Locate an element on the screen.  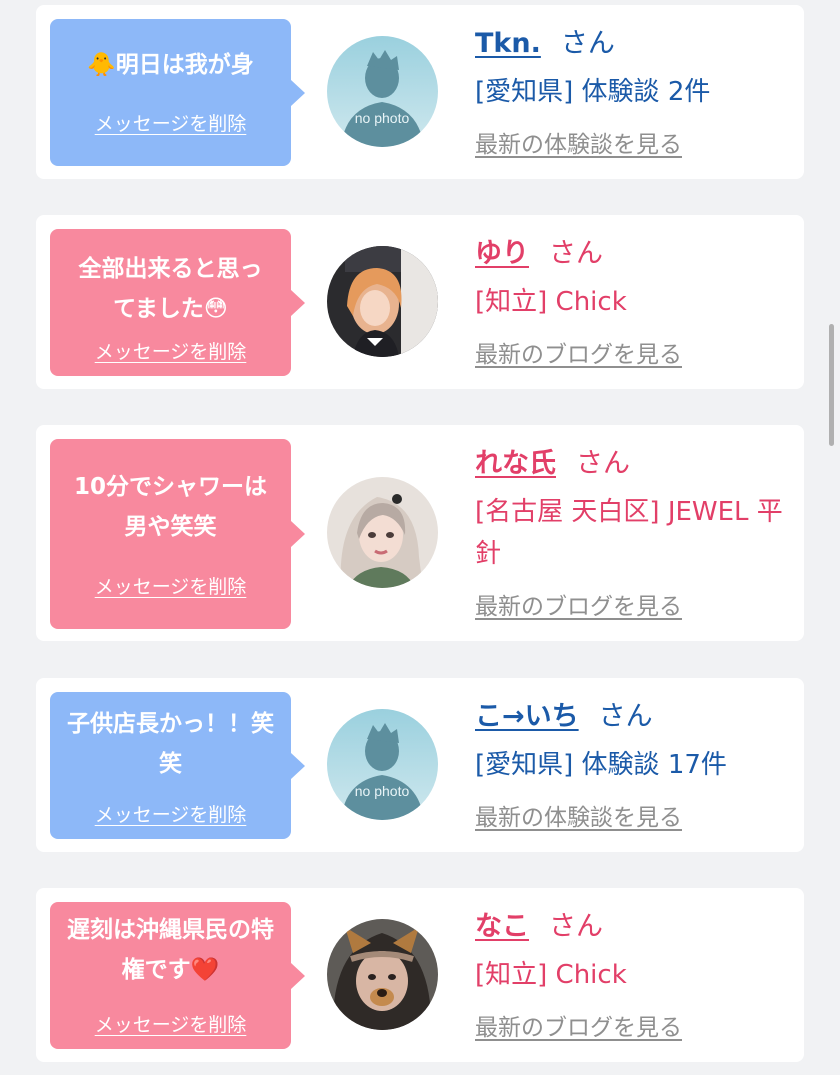
sender-detail: [名古屋 天白区] JEWEL 平針 is located at coordinates (629, 533).